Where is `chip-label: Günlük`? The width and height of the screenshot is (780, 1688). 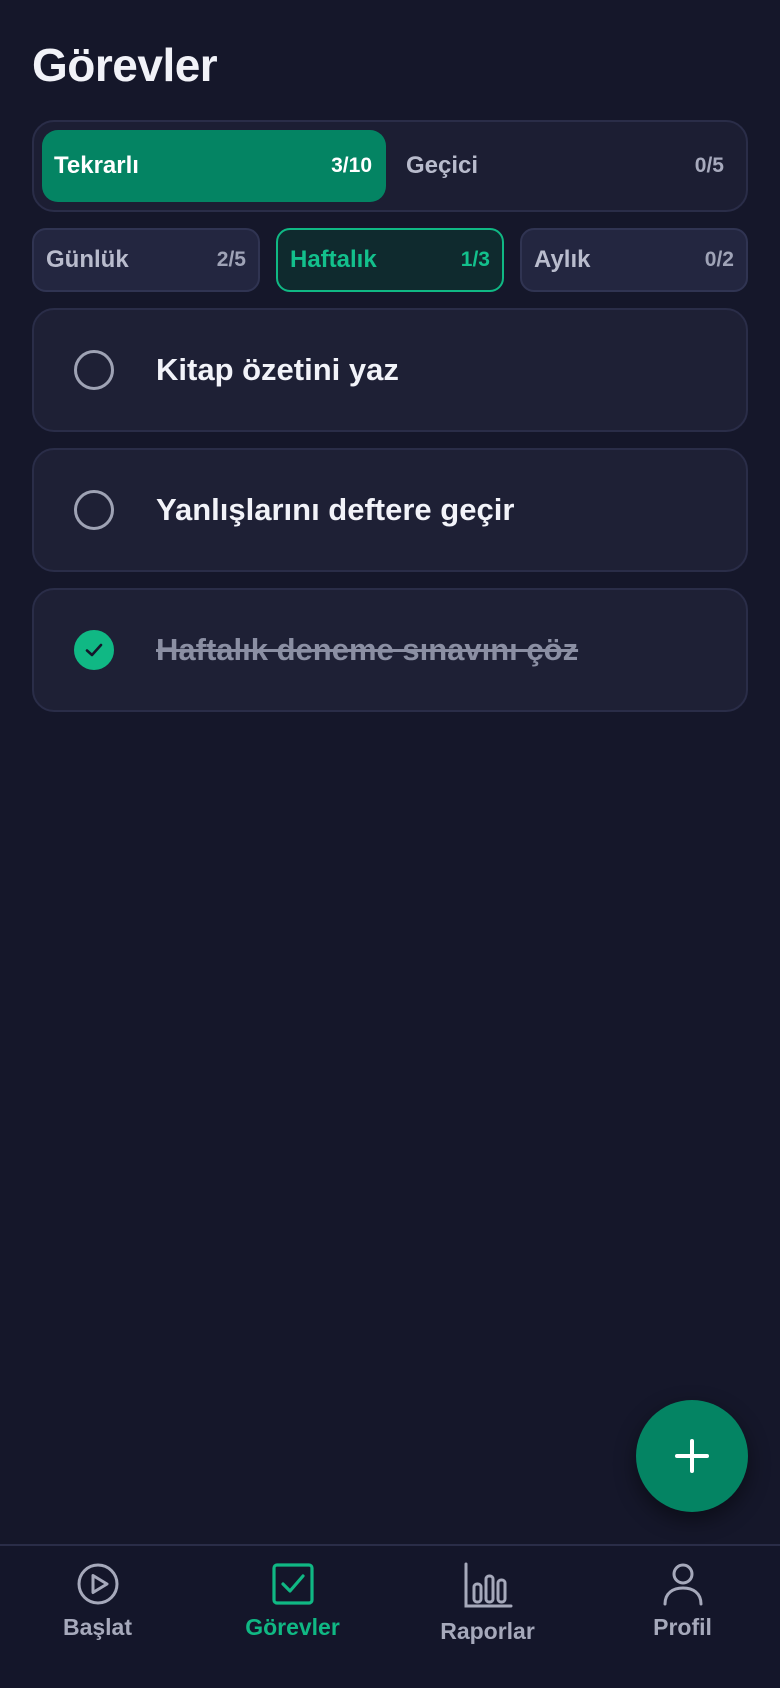
chip-label: Günlük is located at coordinates (87, 259).